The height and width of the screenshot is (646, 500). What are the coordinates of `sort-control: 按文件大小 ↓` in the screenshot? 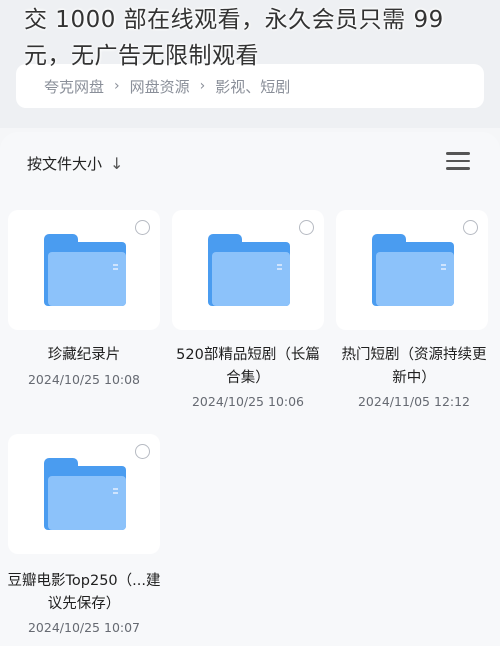 It's located at (75, 163).